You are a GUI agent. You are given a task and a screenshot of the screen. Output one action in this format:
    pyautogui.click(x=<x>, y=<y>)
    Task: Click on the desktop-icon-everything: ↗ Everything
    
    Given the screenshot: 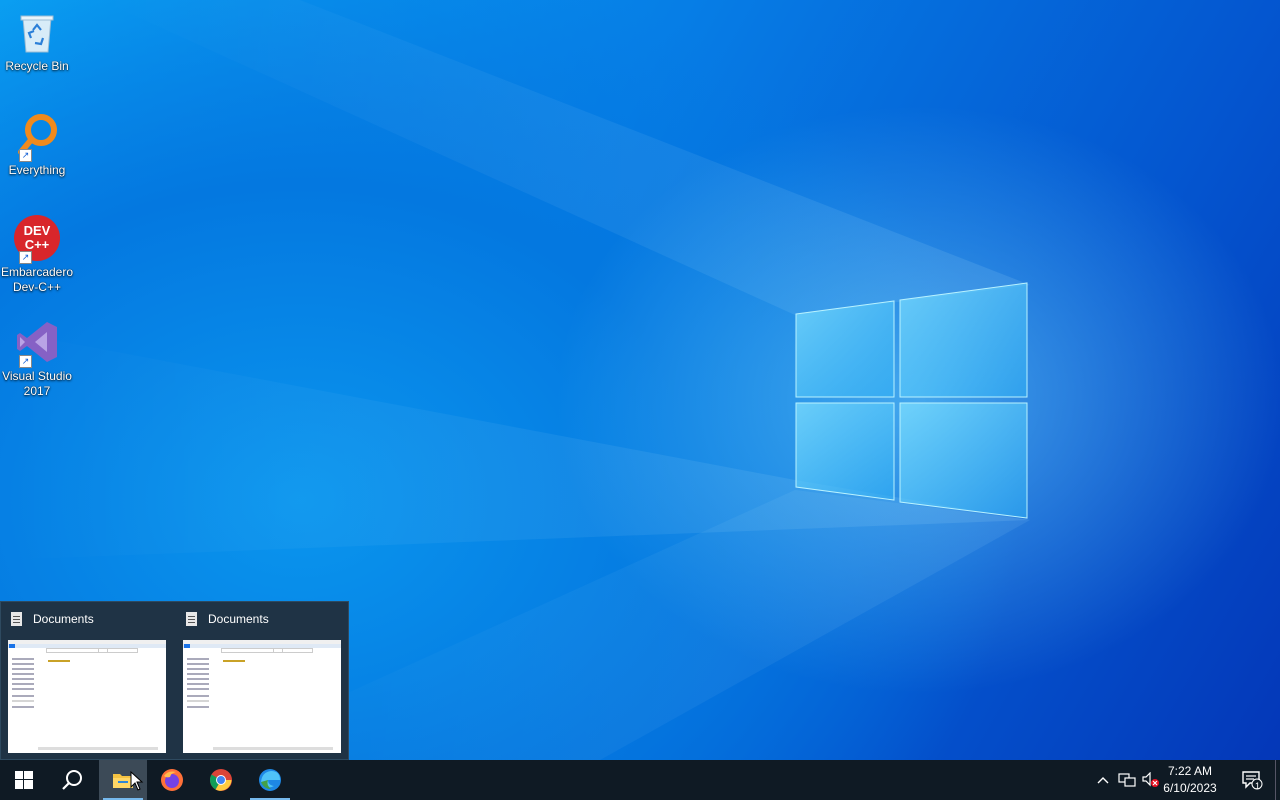 What is the action you would take?
    pyautogui.click(x=37, y=145)
    